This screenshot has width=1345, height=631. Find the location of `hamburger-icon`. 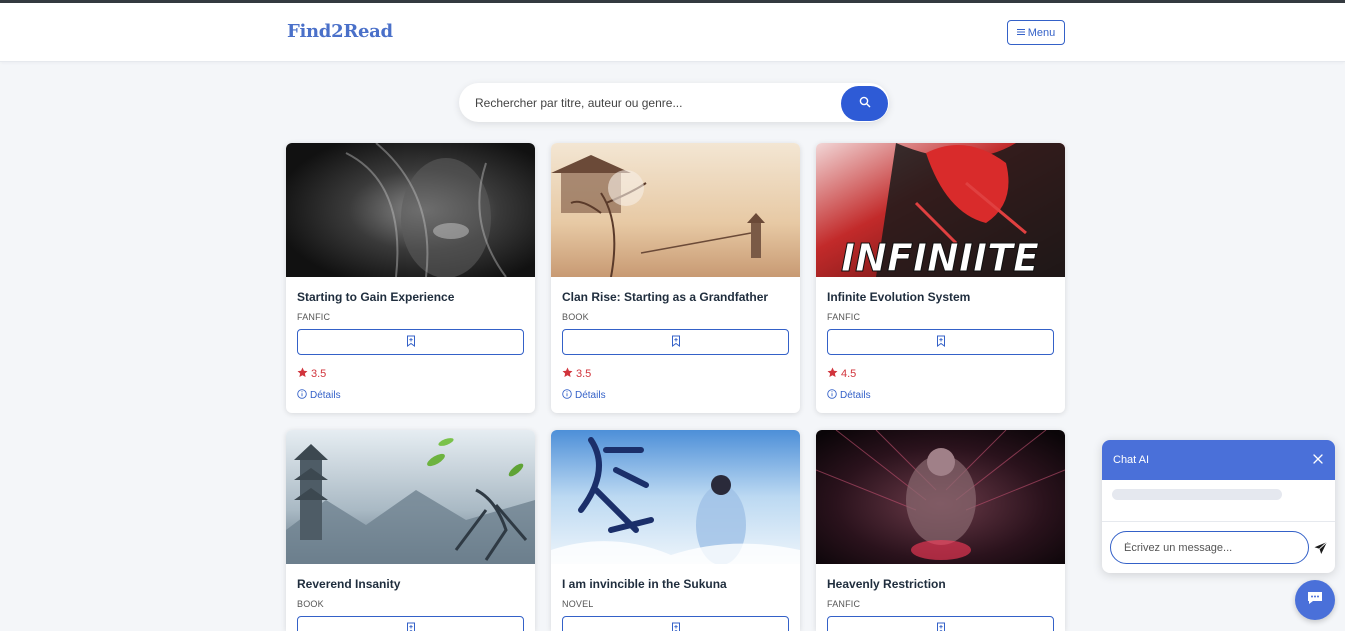

hamburger-icon is located at coordinates (1020, 33).